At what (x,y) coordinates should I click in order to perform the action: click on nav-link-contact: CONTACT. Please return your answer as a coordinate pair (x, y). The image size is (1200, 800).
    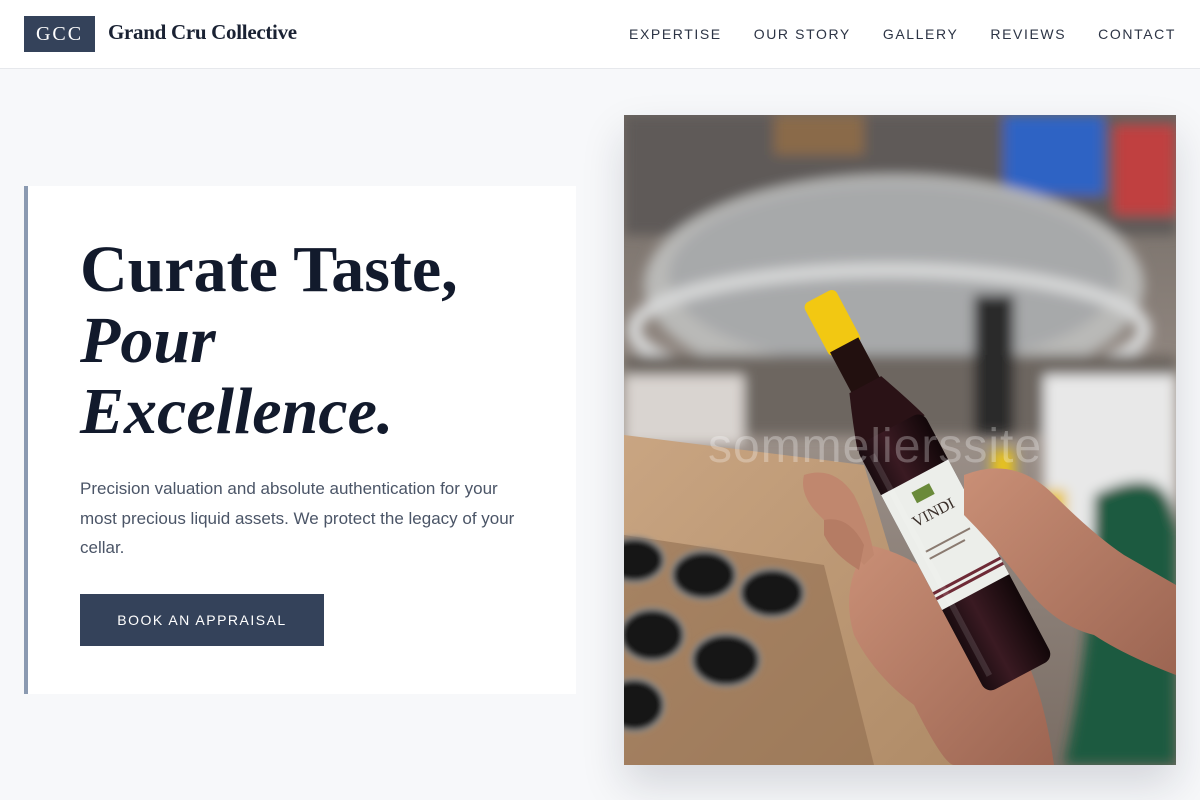
    Looking at the image, I should click on (1137, 34).